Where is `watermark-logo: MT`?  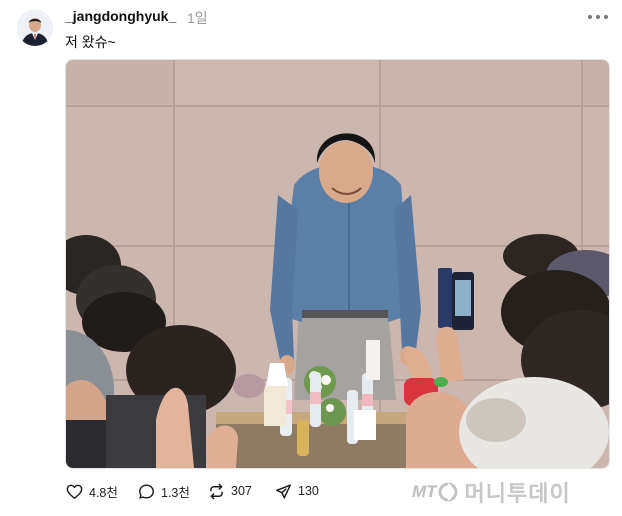 watermark-logo: MT is located at coordinates (424, 491).